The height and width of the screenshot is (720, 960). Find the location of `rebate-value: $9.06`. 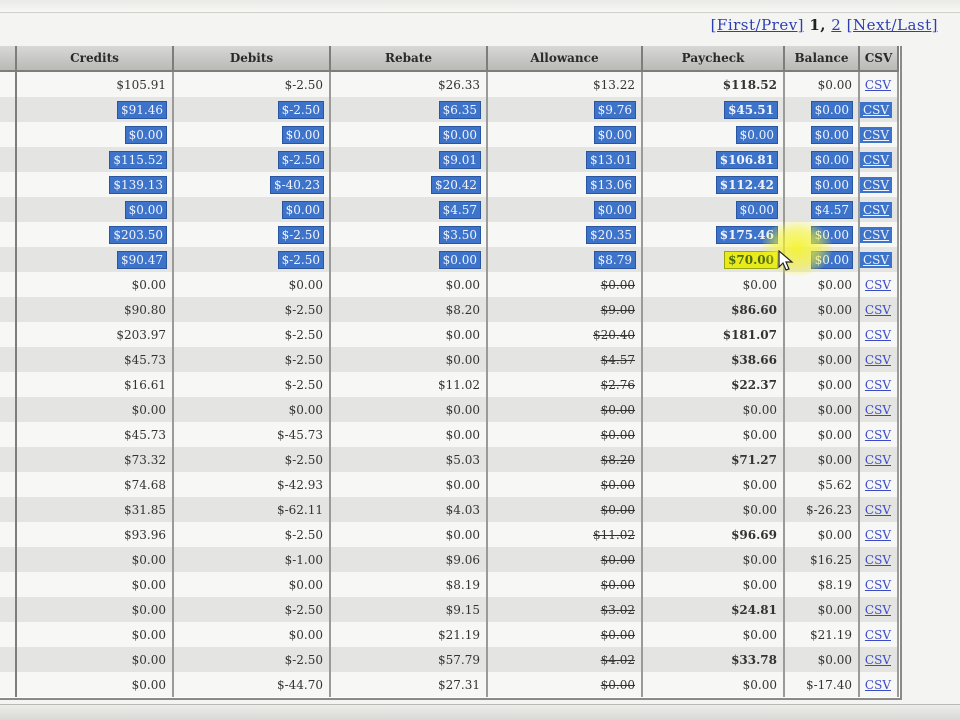

rebate-value: $9.06 is located at coordinates (462, 559).